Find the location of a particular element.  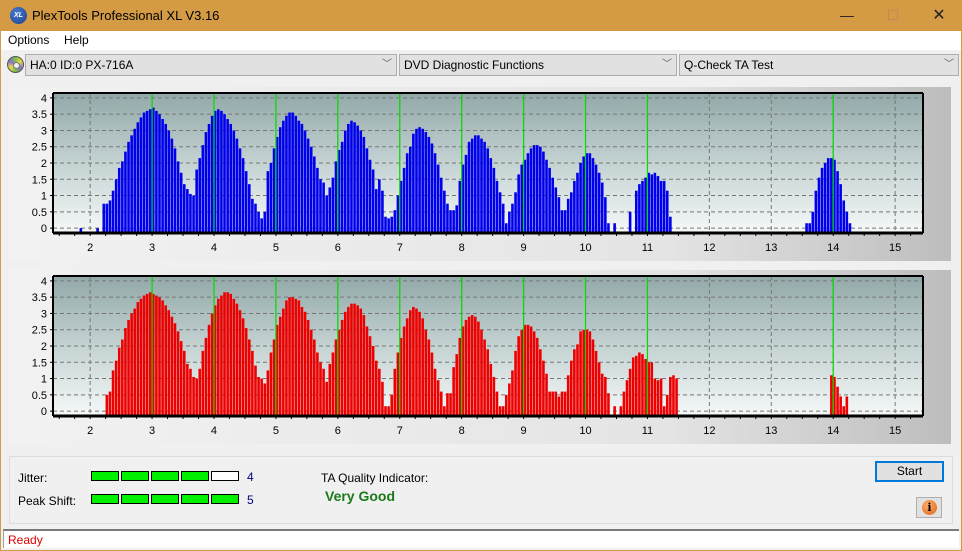

x-tick-label: 8 is located at coordinates (462, 431).